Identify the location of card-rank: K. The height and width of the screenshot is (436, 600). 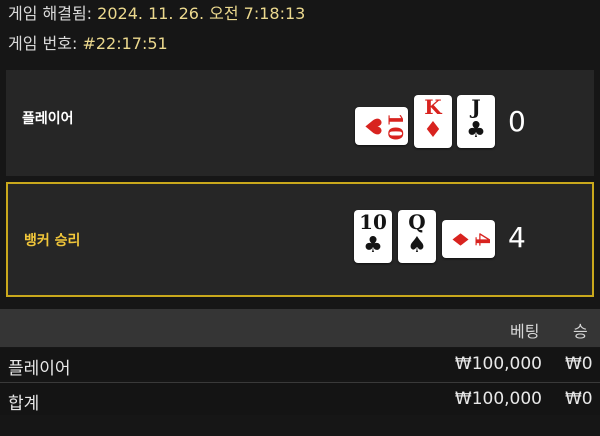
(433, 107).